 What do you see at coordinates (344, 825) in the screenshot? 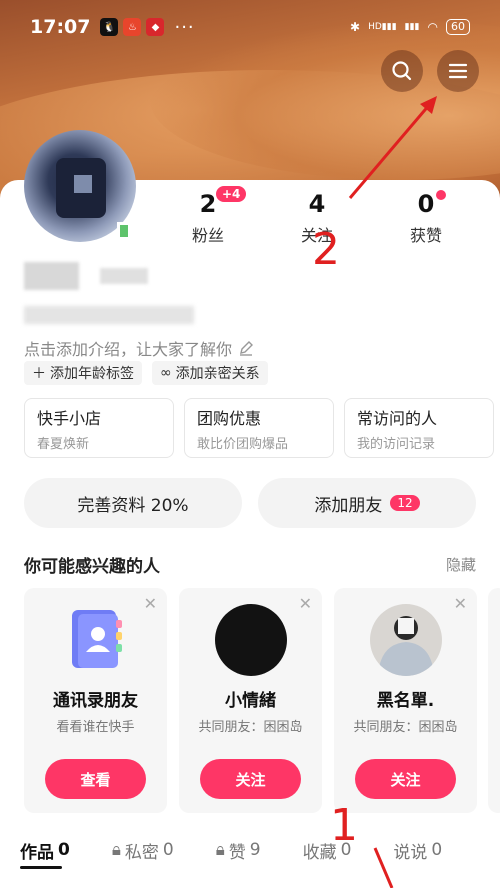
I see `annotation-number: 1` at bounding box center [344, 825].